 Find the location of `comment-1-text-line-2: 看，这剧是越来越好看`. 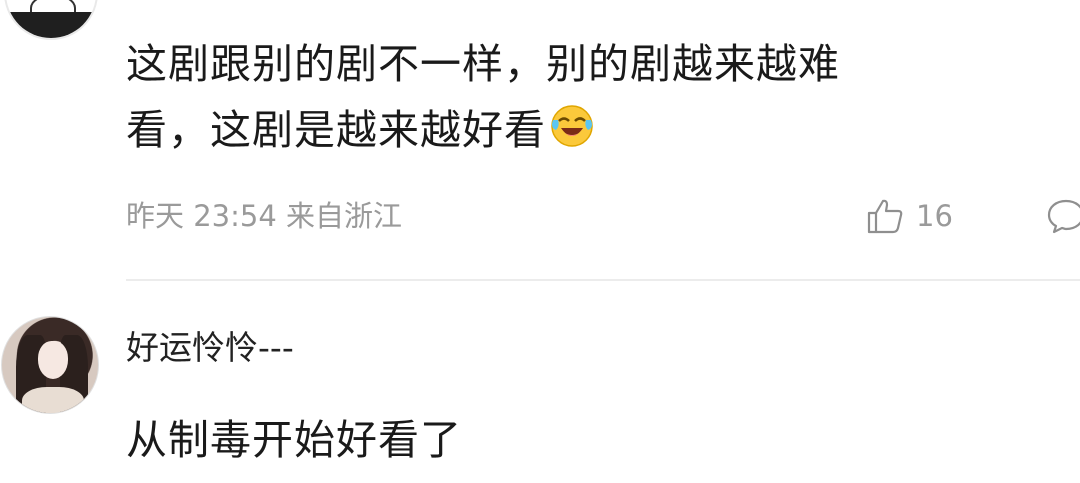

comment-1-text-line-2: 看，这剧是越来越好看 is located at coordinates (360, 130).